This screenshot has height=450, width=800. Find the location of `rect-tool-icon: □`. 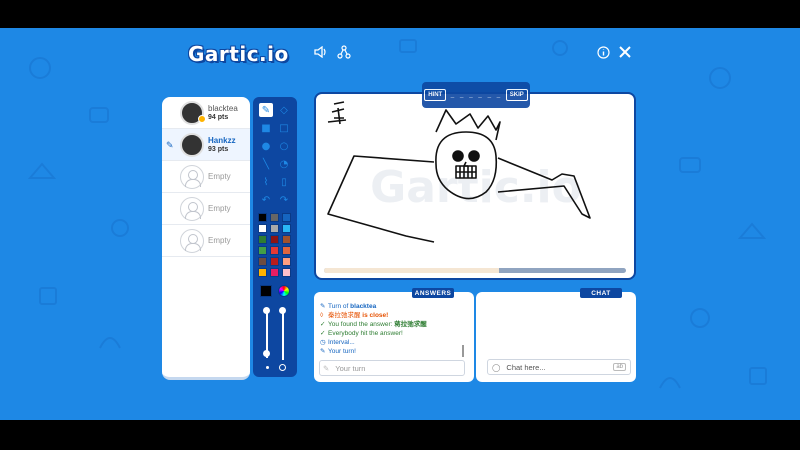

rect-tool-icon: □ is located at coordinates (284, 128).